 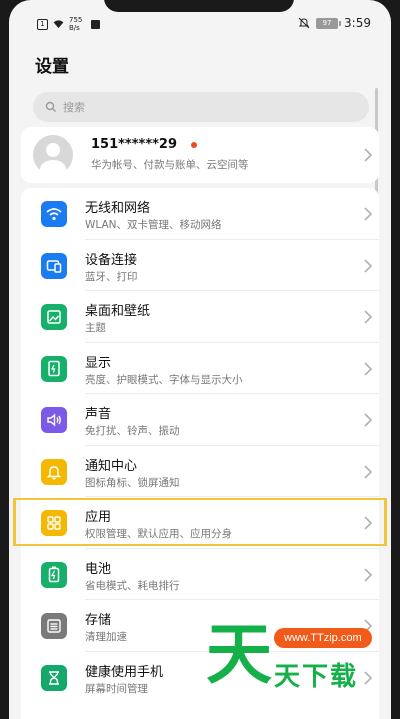 I want to click on page-title: 设置, so click(x=52, y=67).